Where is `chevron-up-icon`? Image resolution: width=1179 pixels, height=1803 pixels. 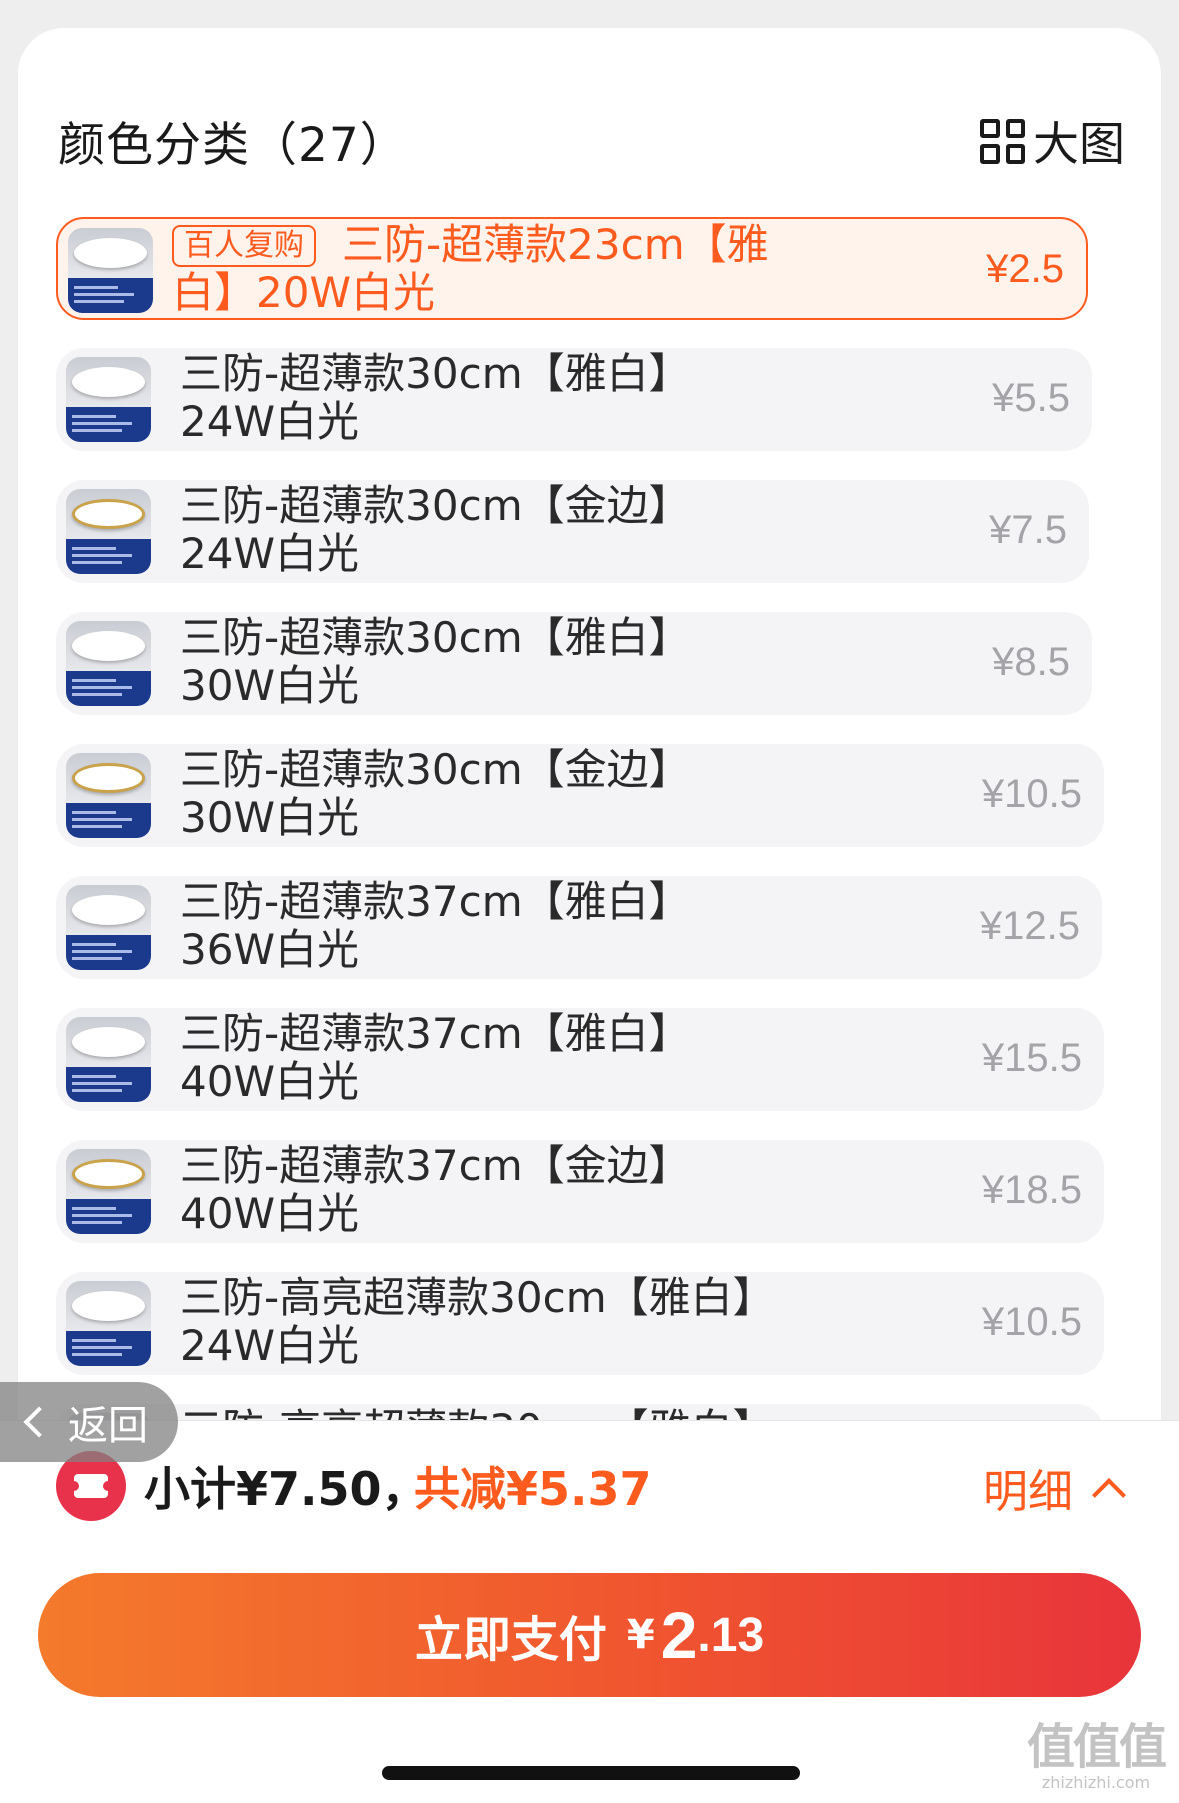 chevron-up-icon is located at coordinates (1109, 1494).